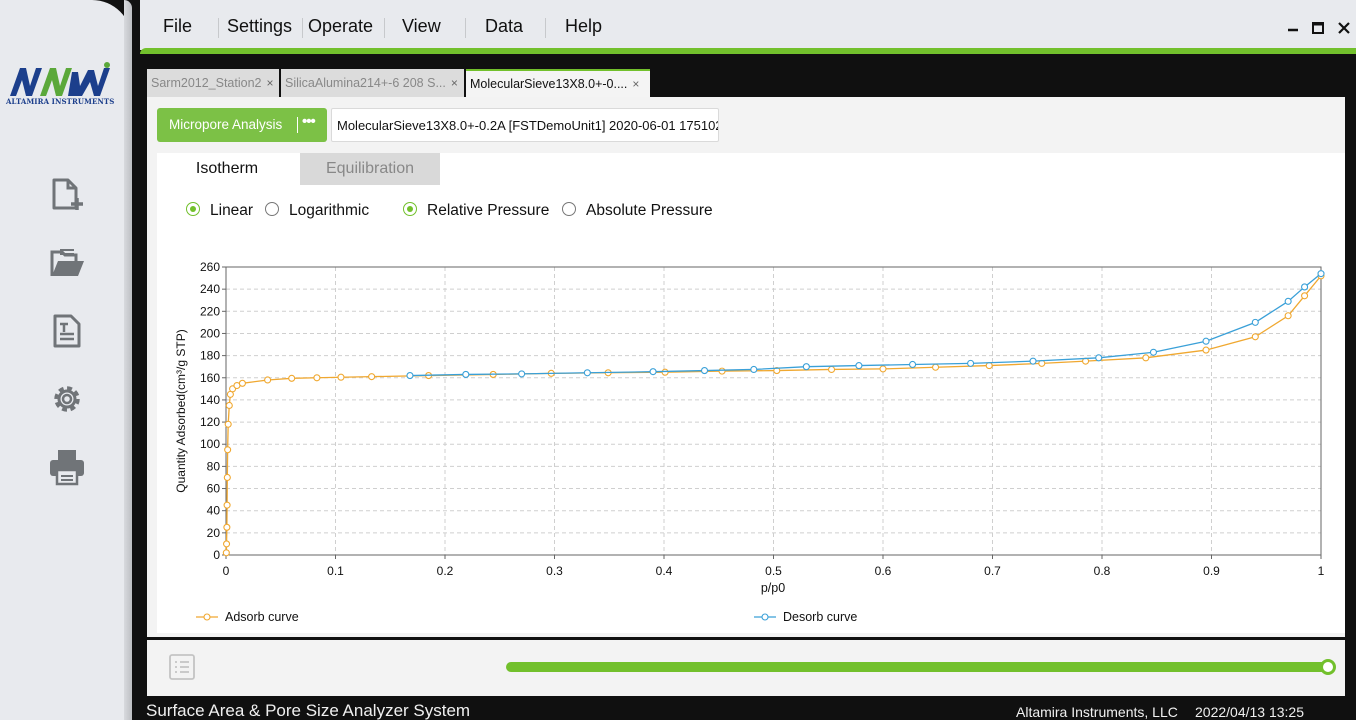  What do you see at coordinates (232, 210) in the screenshot?
I see `radio-label: Linear` at bounding box center [232, 210].